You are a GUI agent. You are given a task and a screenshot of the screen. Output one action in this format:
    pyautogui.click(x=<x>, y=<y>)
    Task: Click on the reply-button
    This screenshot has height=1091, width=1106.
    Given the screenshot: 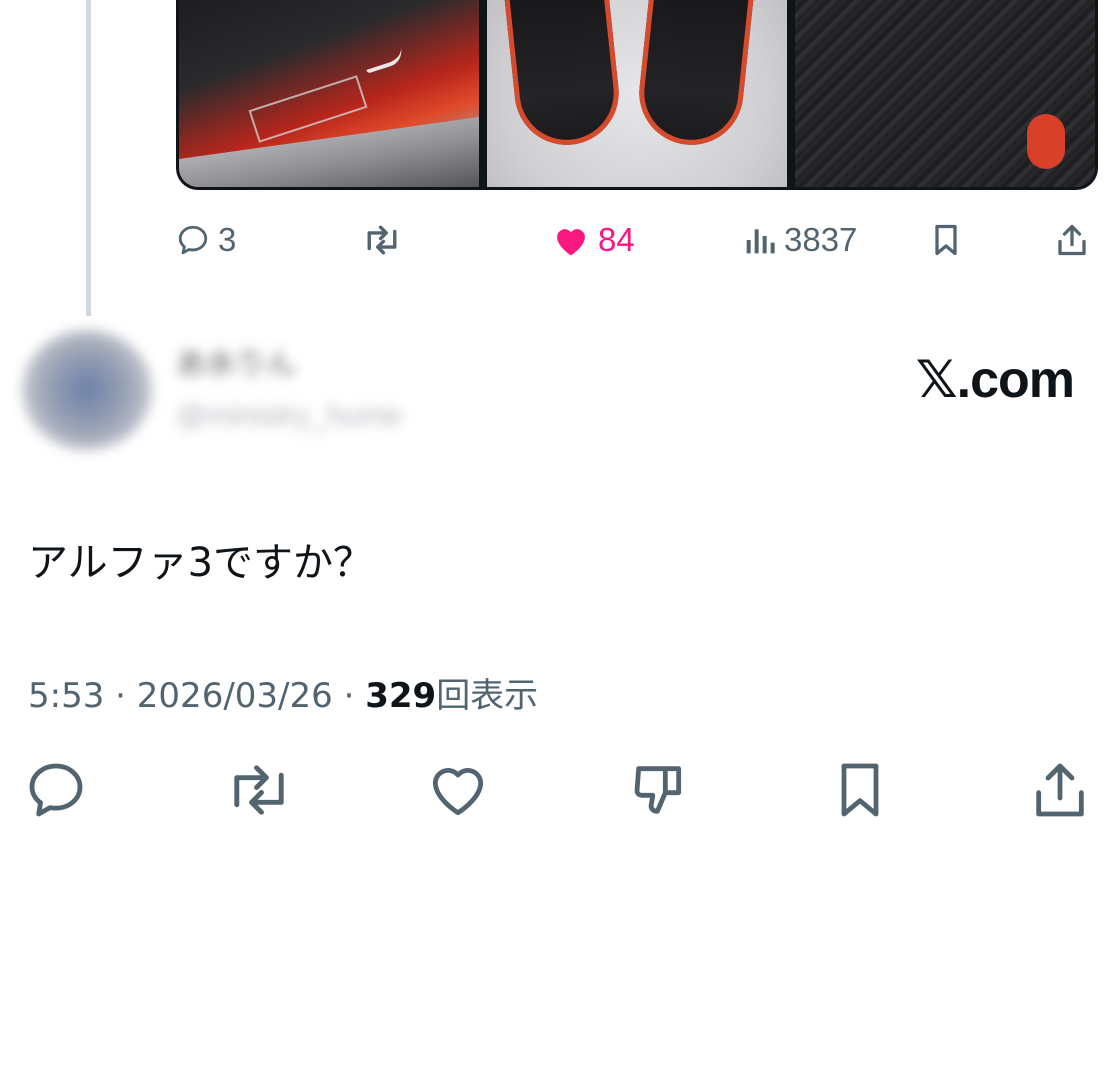 What is the action you would take?
    pyautogui.click(x=56, y=790)
    